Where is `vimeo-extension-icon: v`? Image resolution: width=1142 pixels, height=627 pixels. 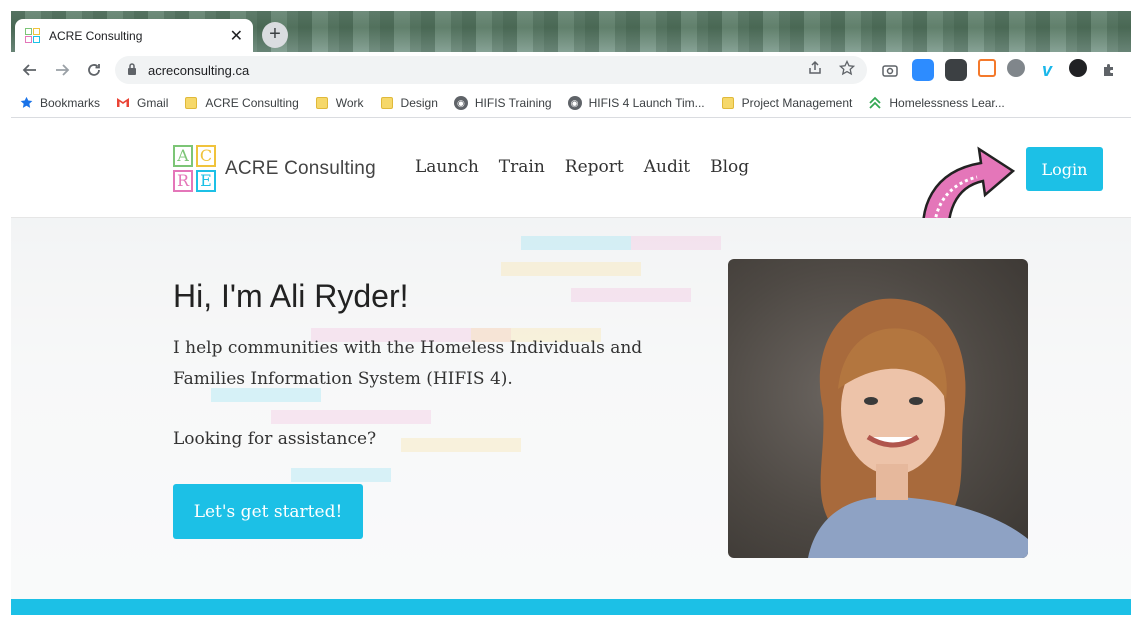
vimeo-extension-icon: v is located at coordinates (1047, 70).